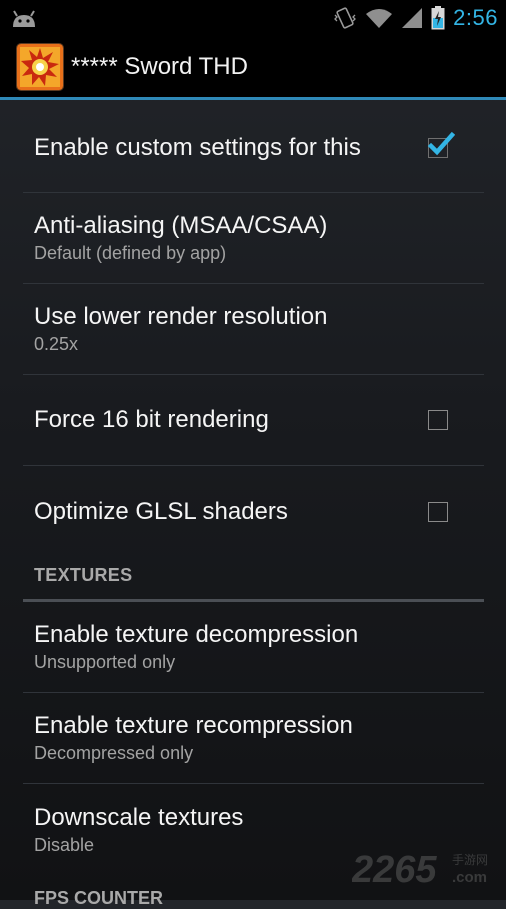  Describe the element at coordinates (253, 68) in the screenshot. I see `action-bar: ***** Sword THD` at that location.